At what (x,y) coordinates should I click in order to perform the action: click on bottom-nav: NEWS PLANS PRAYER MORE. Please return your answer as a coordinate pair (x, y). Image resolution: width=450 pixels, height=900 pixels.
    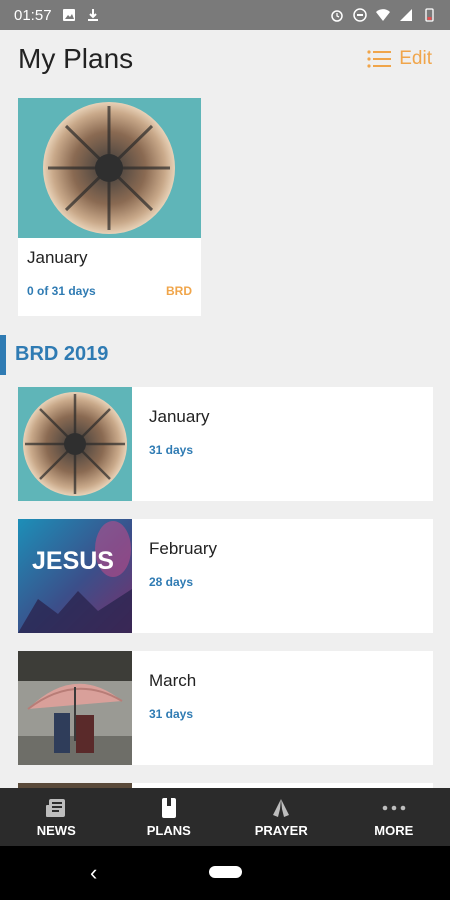
    Looking at the image, I should click on (225, 817).